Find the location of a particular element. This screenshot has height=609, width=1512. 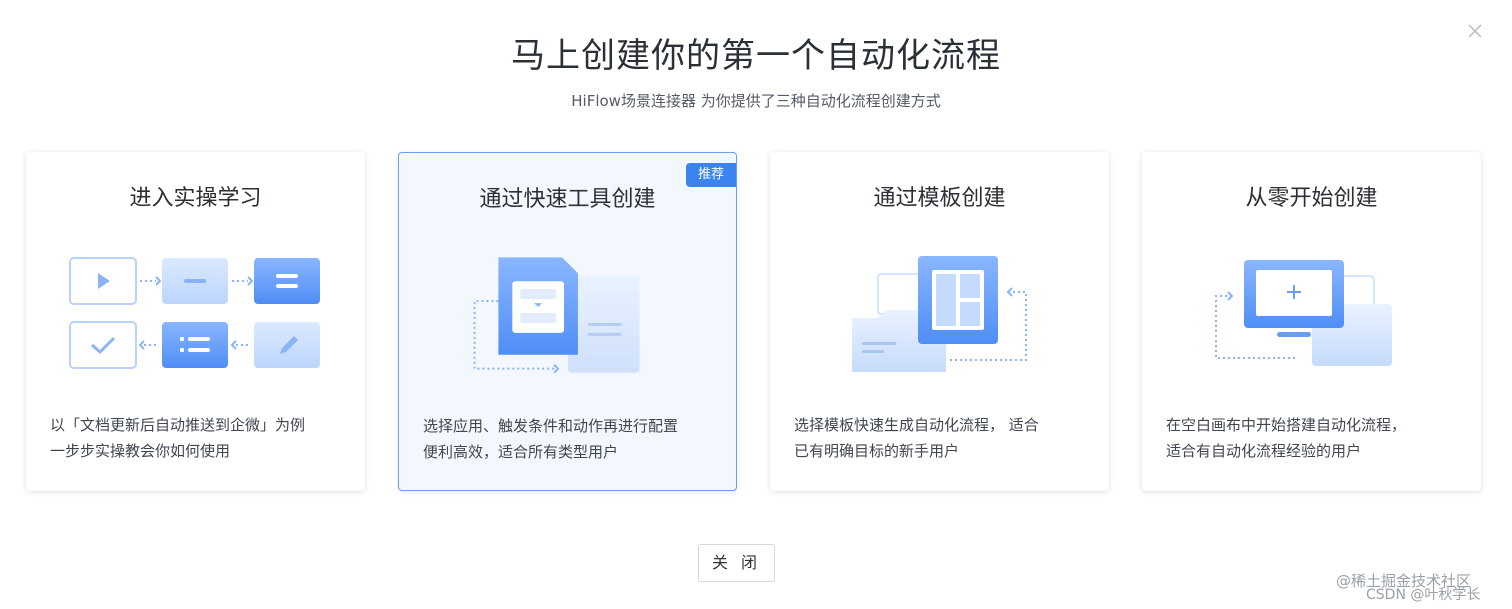

card-title: 通过快速工具创建 is located at coordinates (567, 199).